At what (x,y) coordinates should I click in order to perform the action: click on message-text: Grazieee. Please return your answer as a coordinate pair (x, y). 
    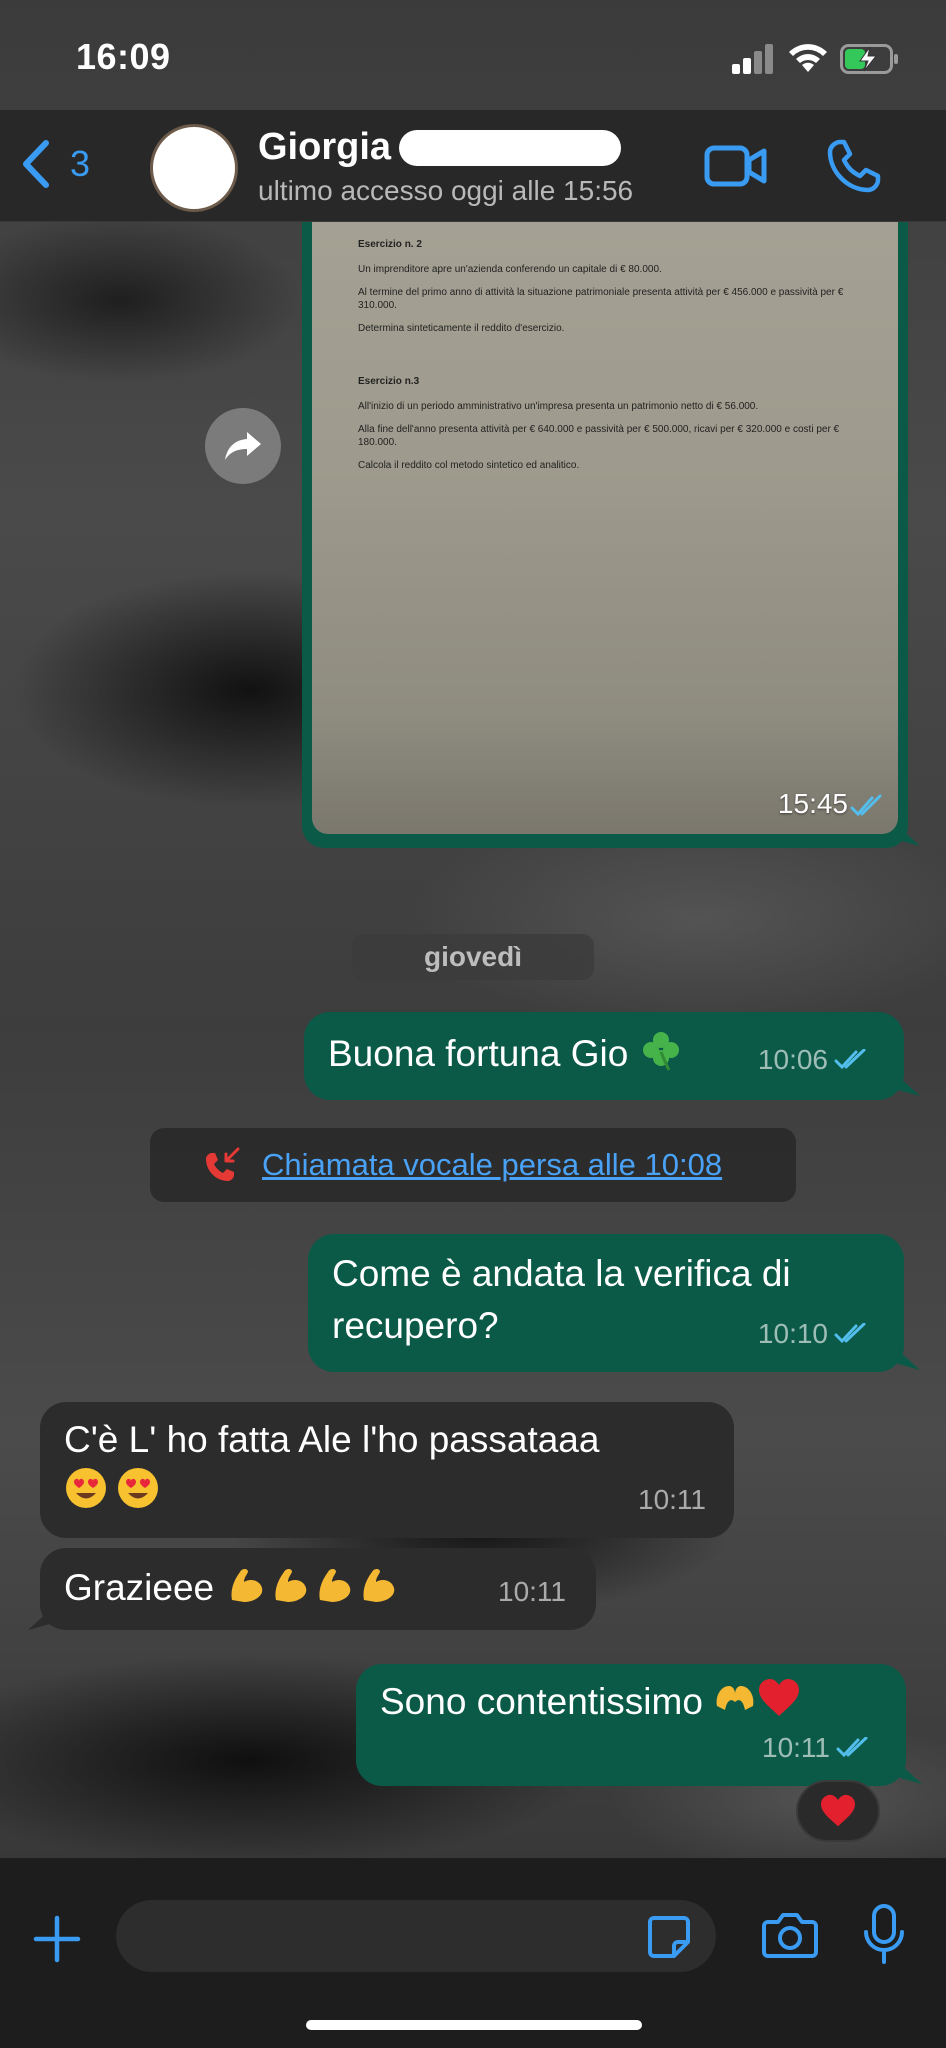
    Looking at the image, I should click on (139, 1587).